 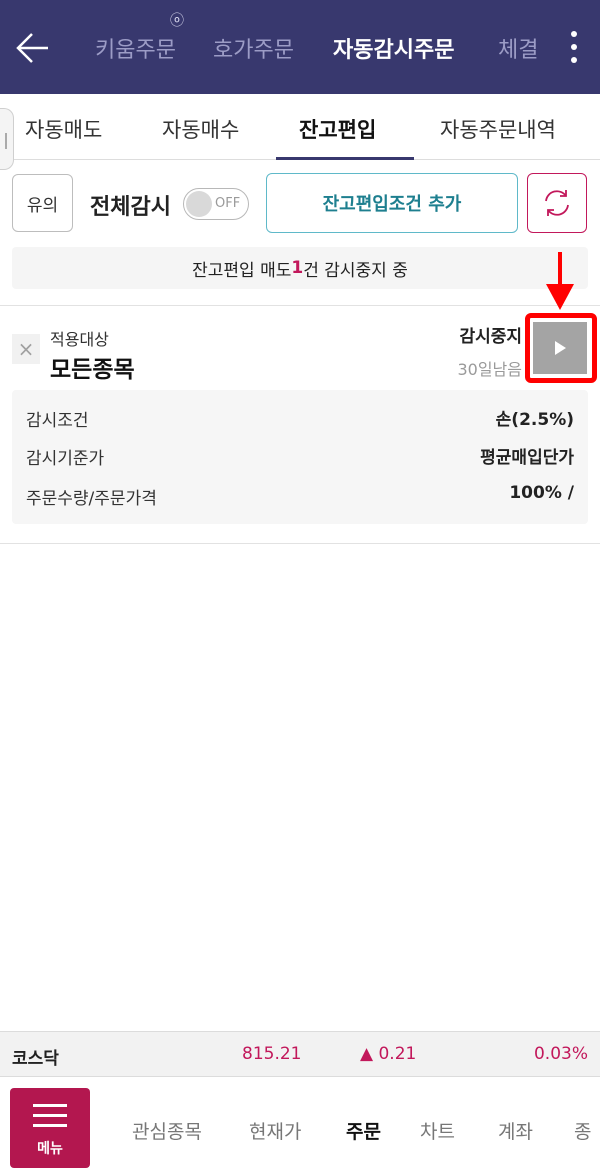 I want to click on more-options-icon, so click(x=574, y=48).